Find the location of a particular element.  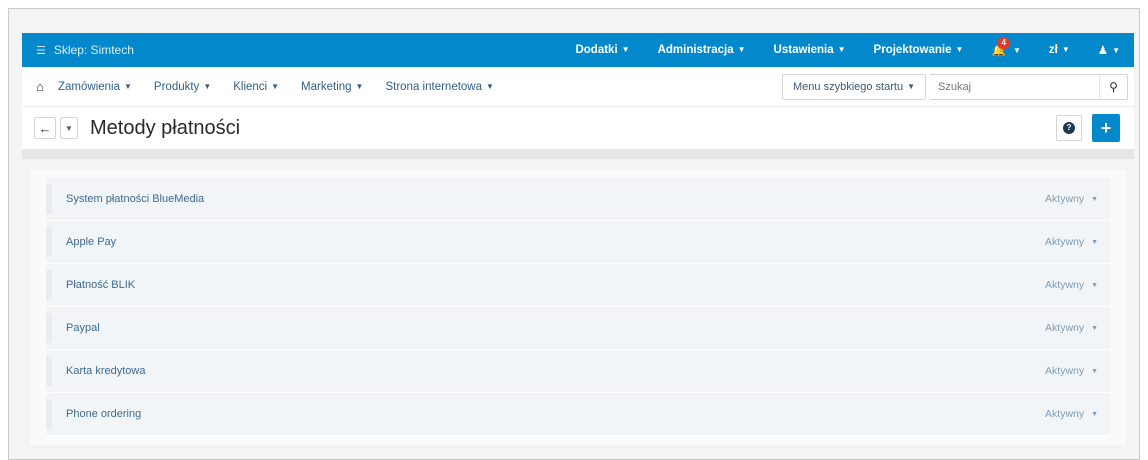

notifications-button: 🔔 4 ▼ is located at coordinates (1005, 47).